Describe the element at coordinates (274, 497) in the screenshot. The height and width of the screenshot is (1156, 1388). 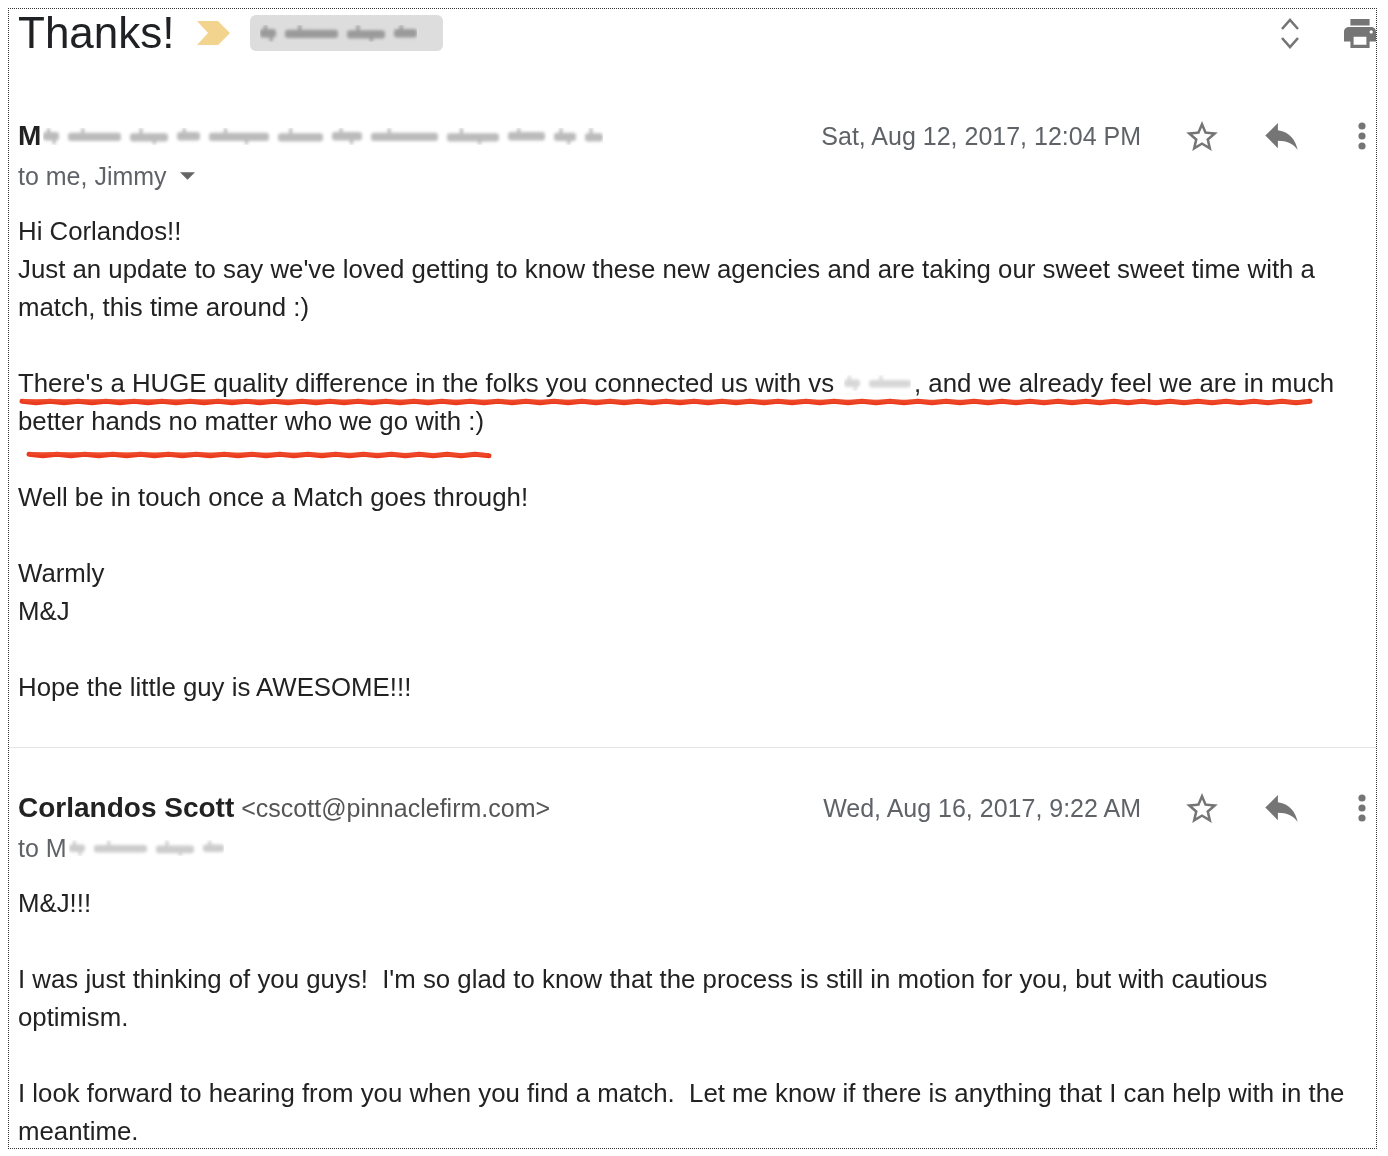
I see `body-text: Well be in touch once a Match goes through!` at that location.